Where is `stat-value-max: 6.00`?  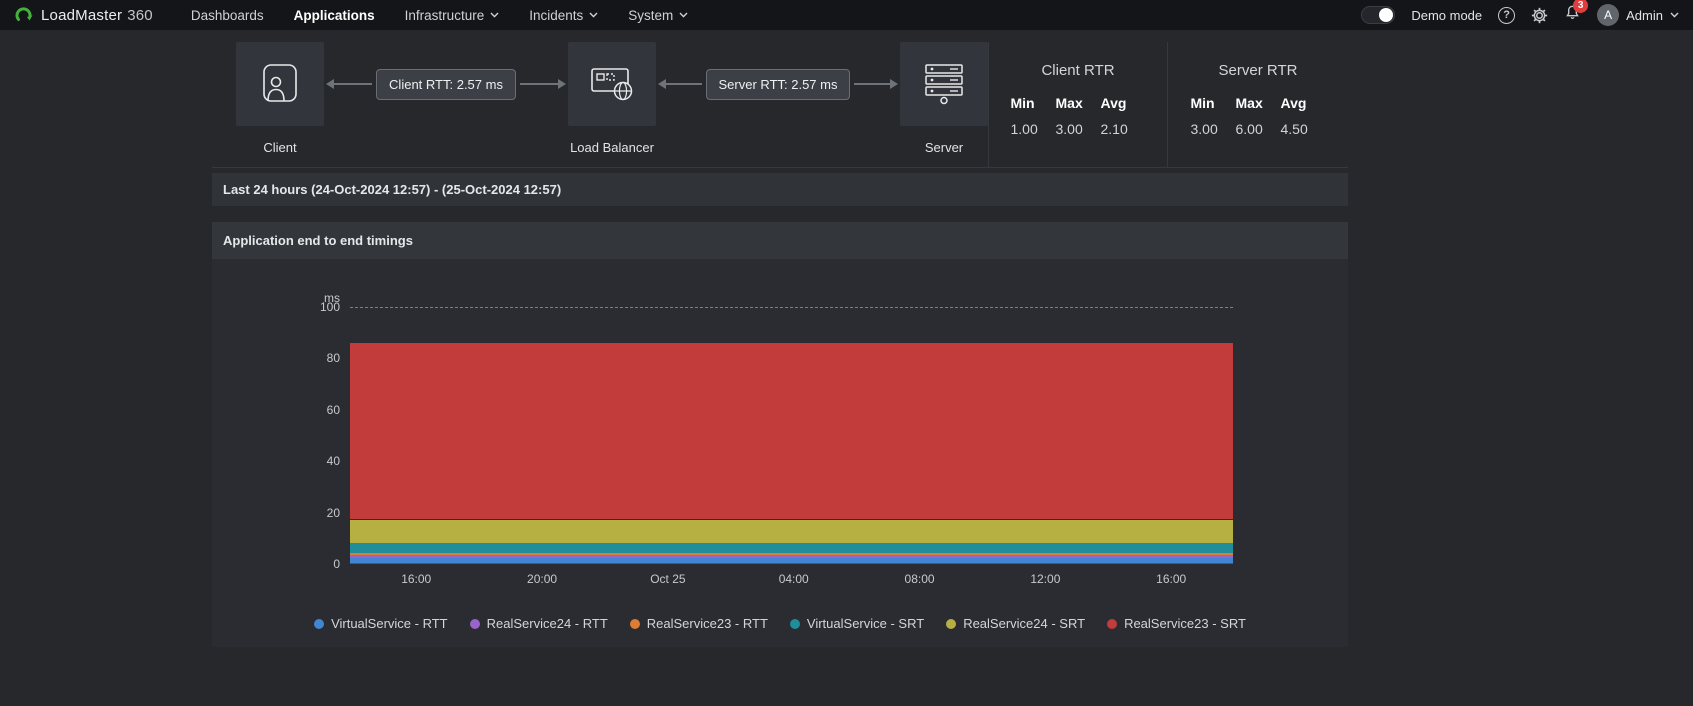
stat-value-max: 6.00 is located at coordinates (1249, 129).